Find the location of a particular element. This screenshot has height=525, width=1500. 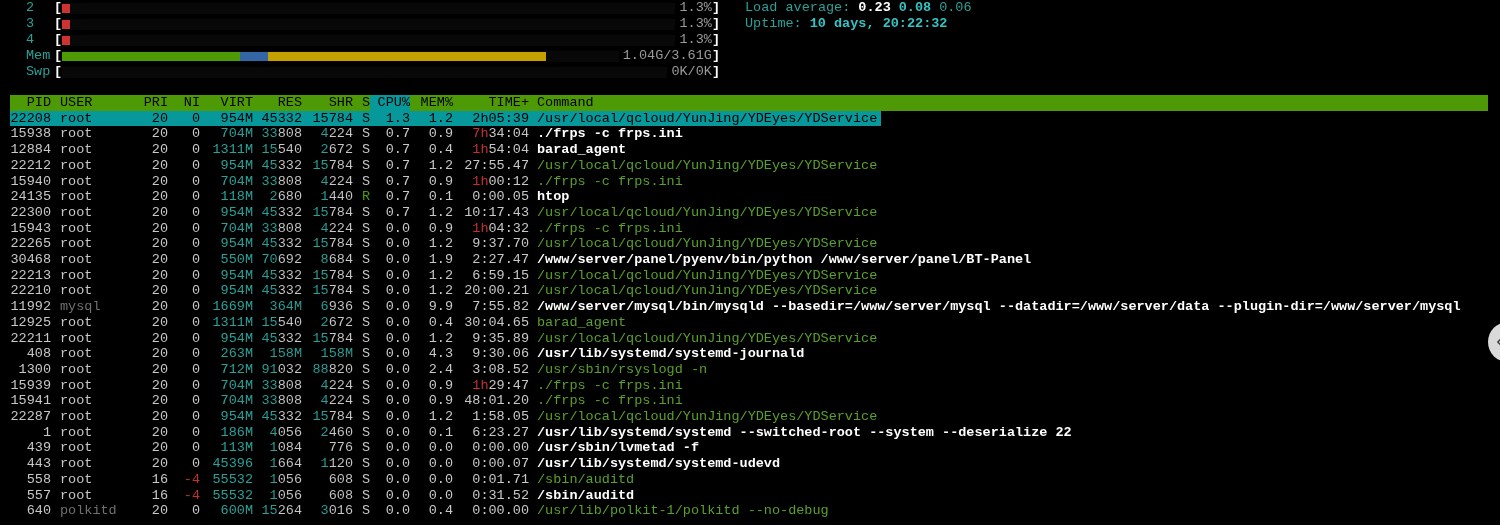

priority-text: 16 is located at coordinates (159, 479).